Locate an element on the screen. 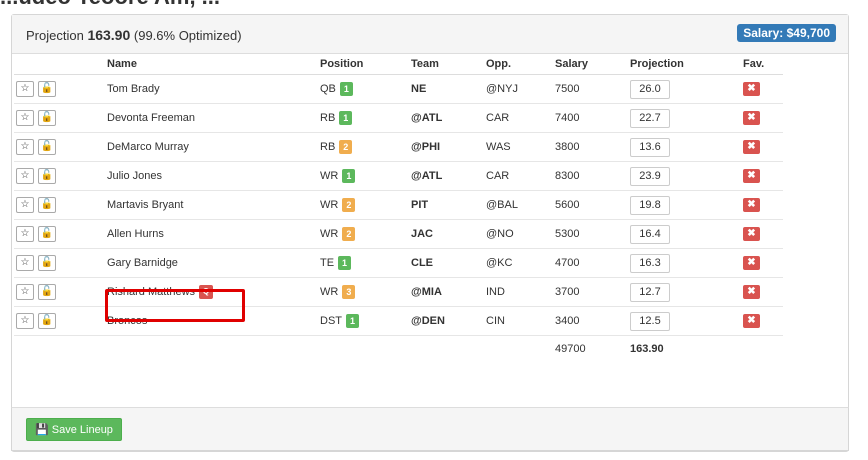 The width and height of the screenshot is (868, 460). player-salary: 3700 is located at coordinates (592, 292).